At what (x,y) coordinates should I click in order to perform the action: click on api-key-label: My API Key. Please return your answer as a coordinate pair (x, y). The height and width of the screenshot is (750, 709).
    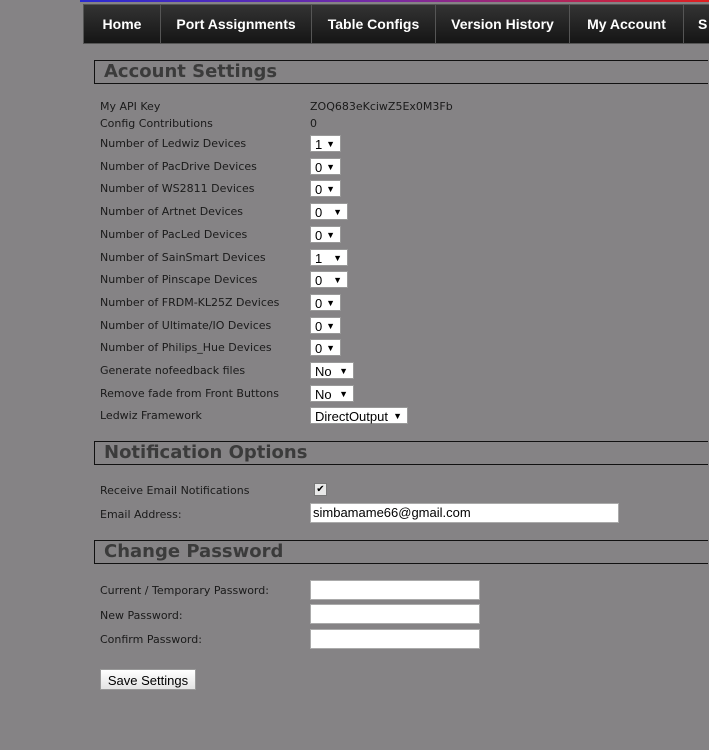
    Looking at the image, I should click on (130, 106).